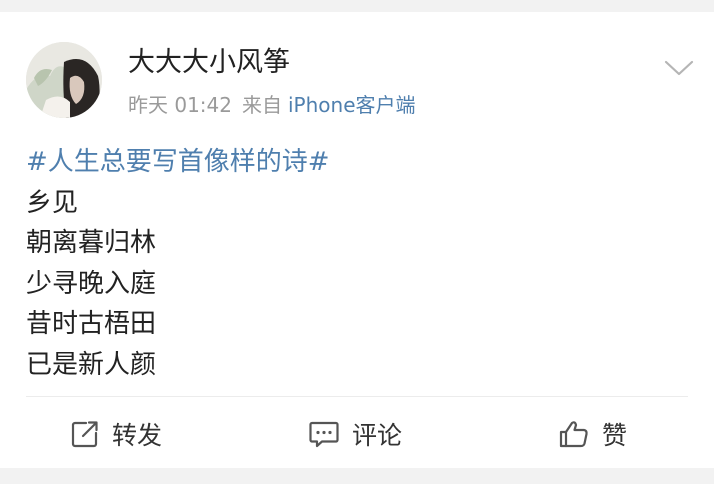 The image size is (714, 484). Describe the element at coordinates (352, 105) in the screenshot. I see `source-device-link: iPhone客户端` at that location.